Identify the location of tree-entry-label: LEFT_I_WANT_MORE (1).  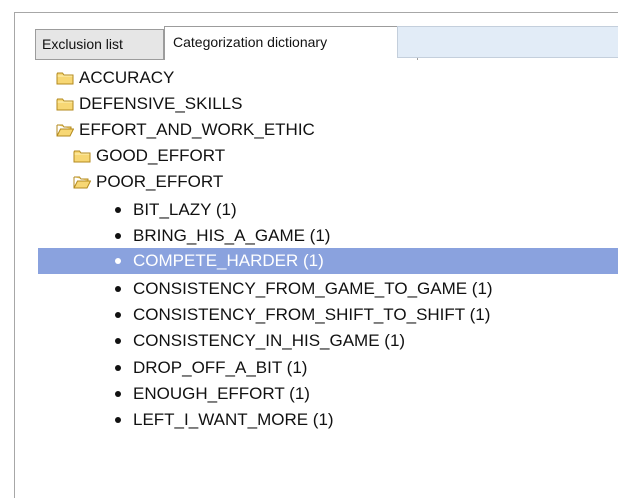
(233, 419).